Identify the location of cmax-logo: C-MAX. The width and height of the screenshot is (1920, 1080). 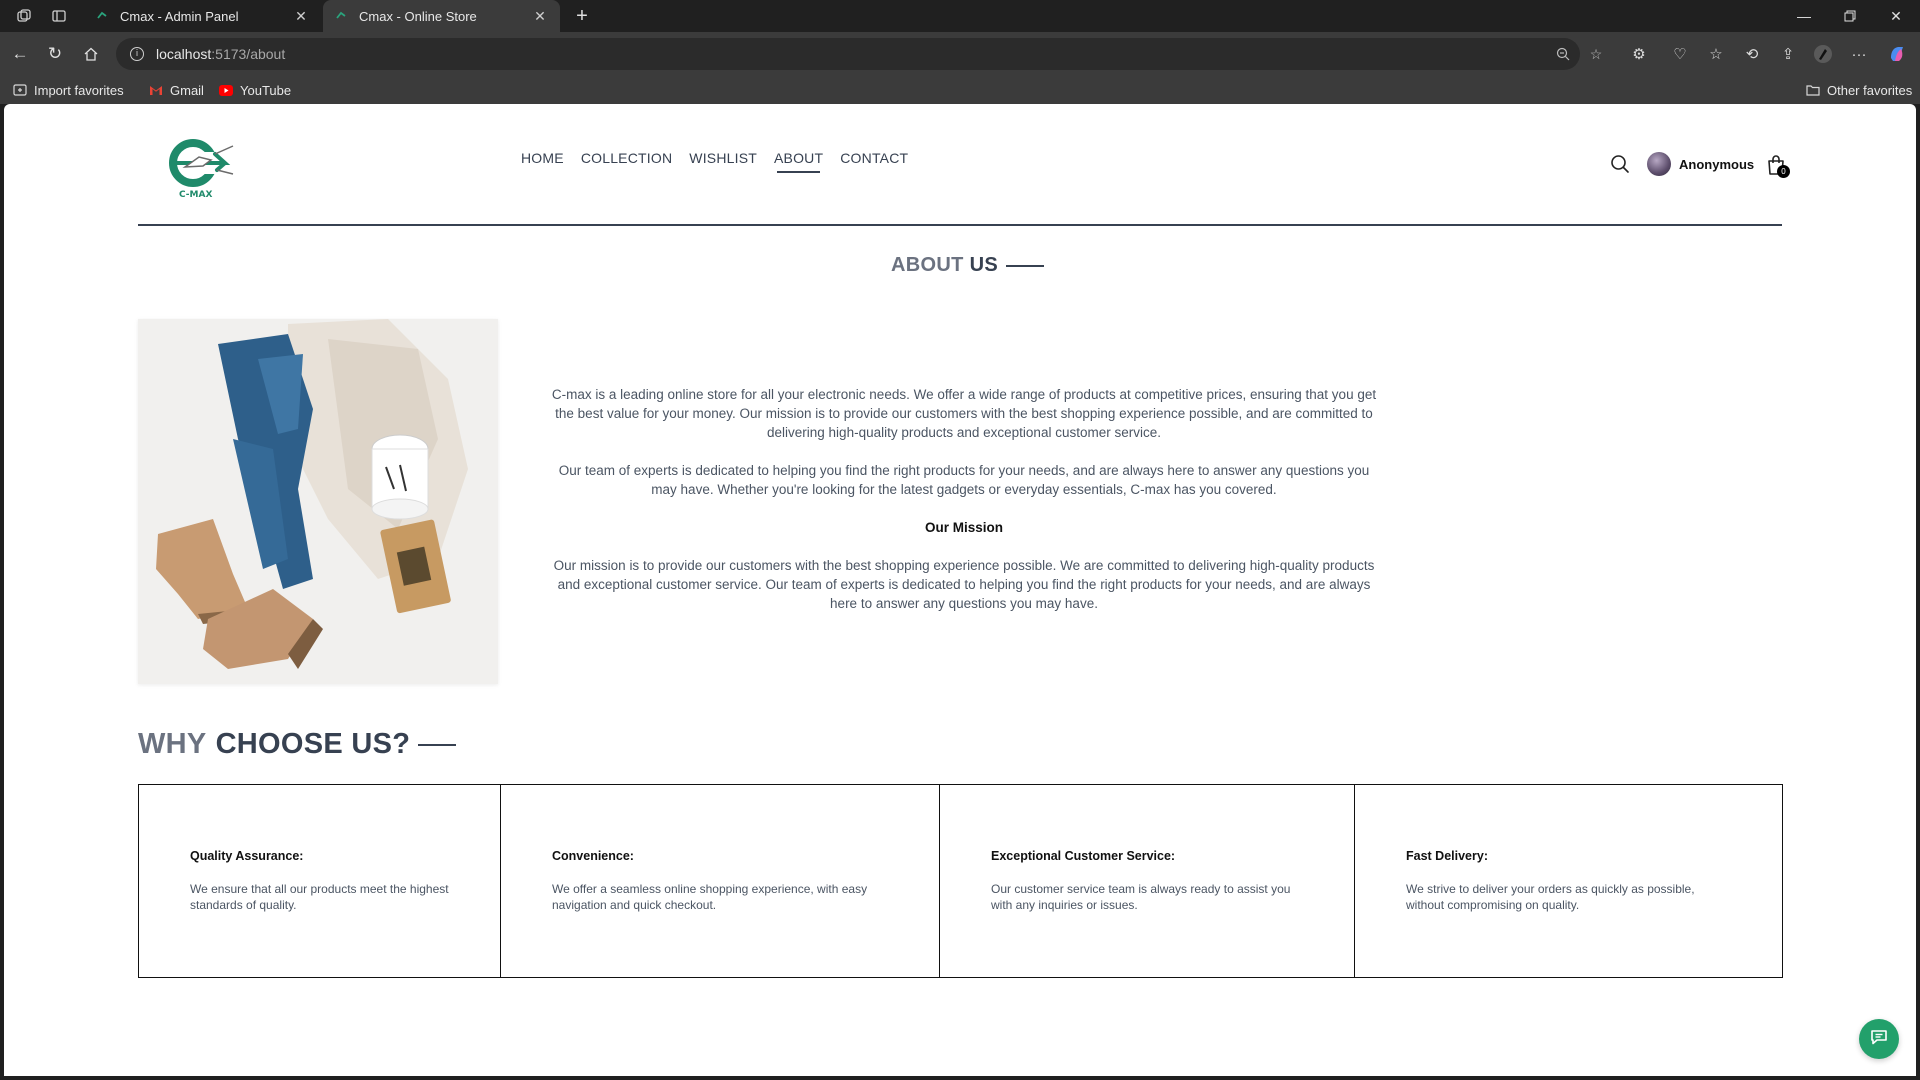
(197, 167).